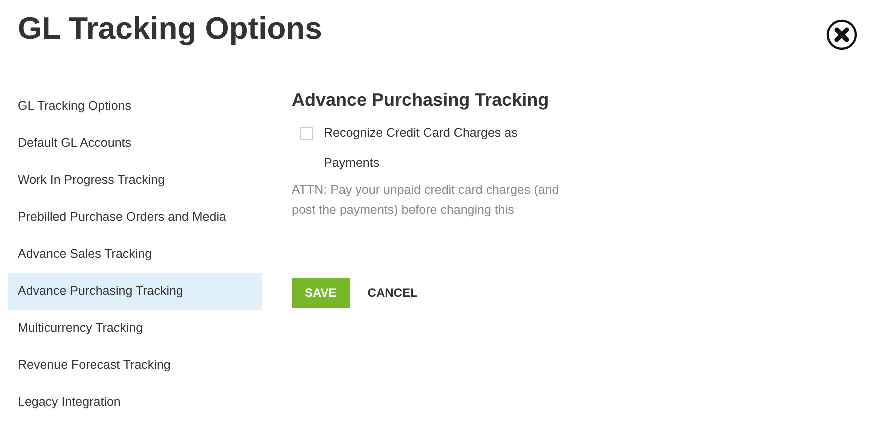 This screenshot has height=426, width=888. Describe the element at coordinates (135, 254) in the screenshot. I see `sidebar-item: Advance Sales Tracking` at that location.